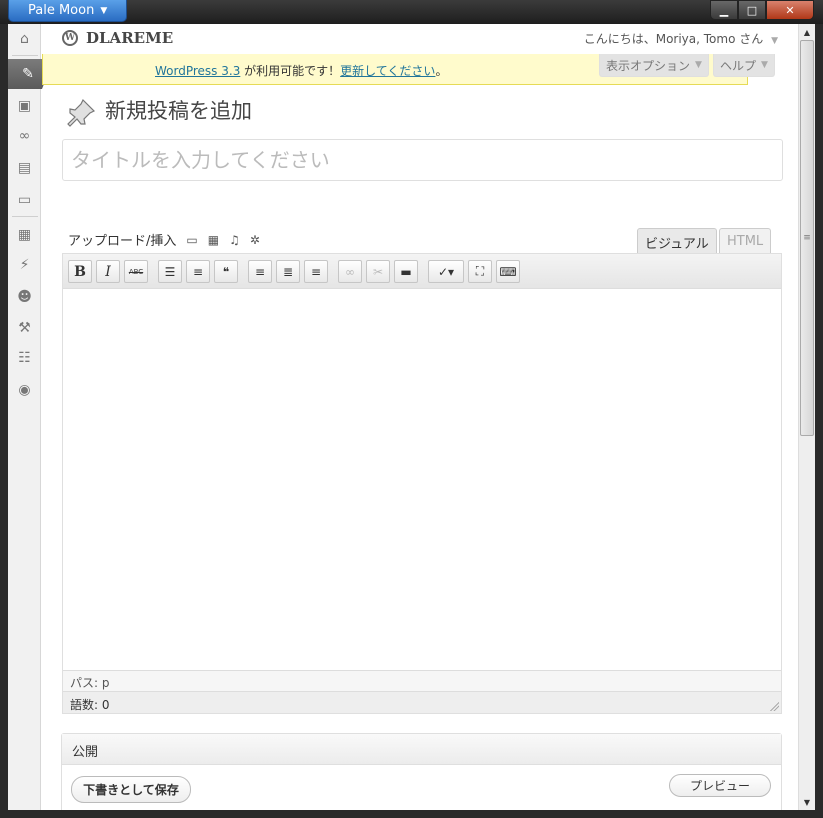 This screenshot has height=818, width=823. I want to click on kitchen-sink-button: ⌨, so click(508, 271).